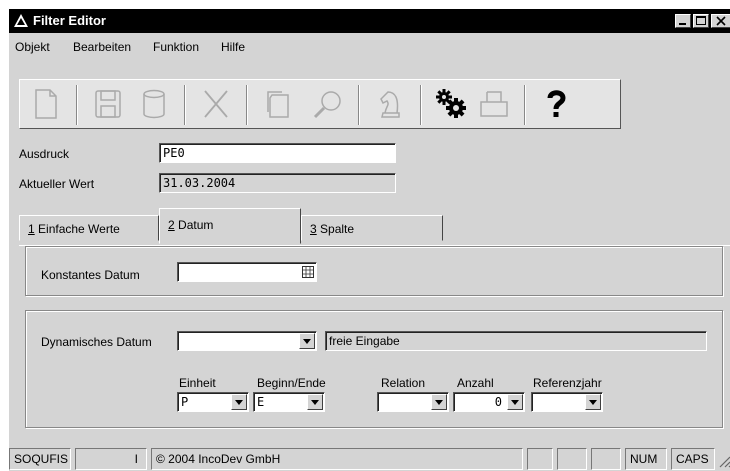 This screenshot has width=730, height=471. What do you see at coordinates (31, 229) in the screenshot?
I see `tab-key: 1` at bounding box center [31, 229].